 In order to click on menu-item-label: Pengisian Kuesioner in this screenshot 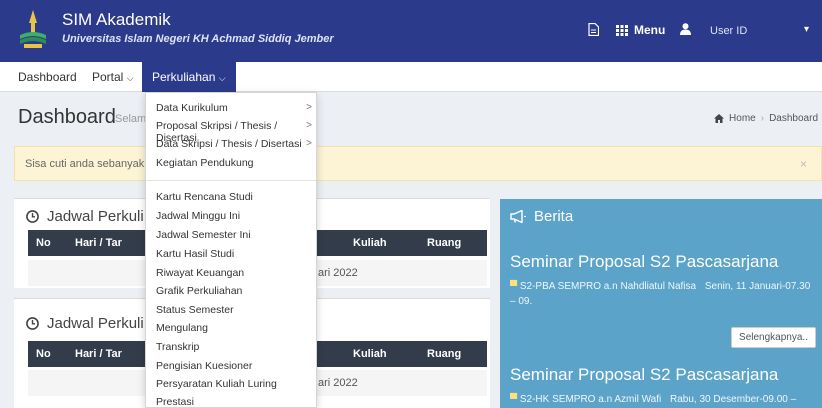, I will do `click(204, 366)`.